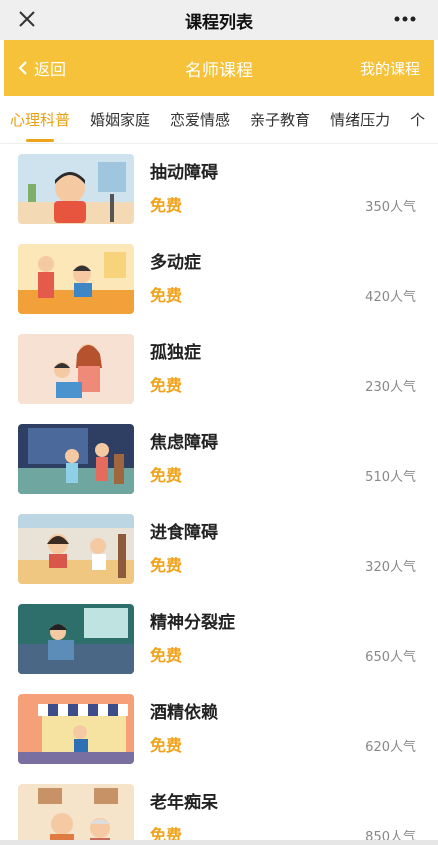 The width and height of the screenshot is (438, 845). Describe the element at coordinates (175, 263) in the screenshot. I see `course-name: 多动症` at that location.